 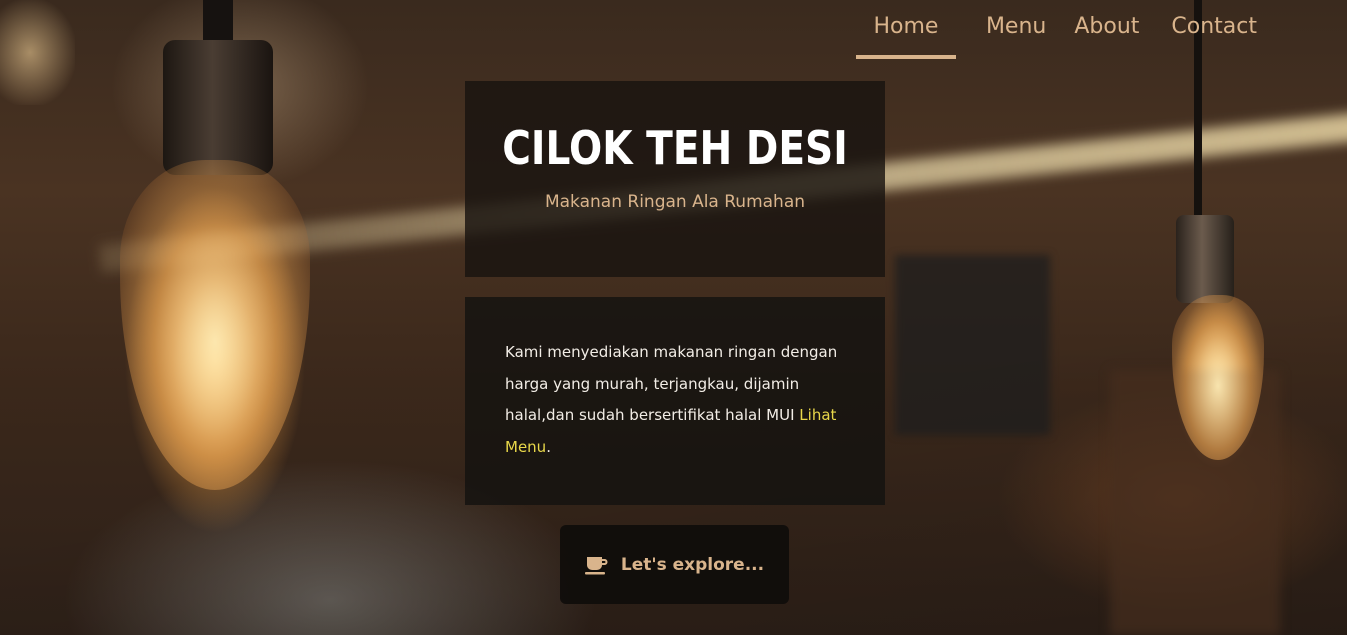 I want to click on nav-item-menu: Menu, so click(x=1016, y=23).